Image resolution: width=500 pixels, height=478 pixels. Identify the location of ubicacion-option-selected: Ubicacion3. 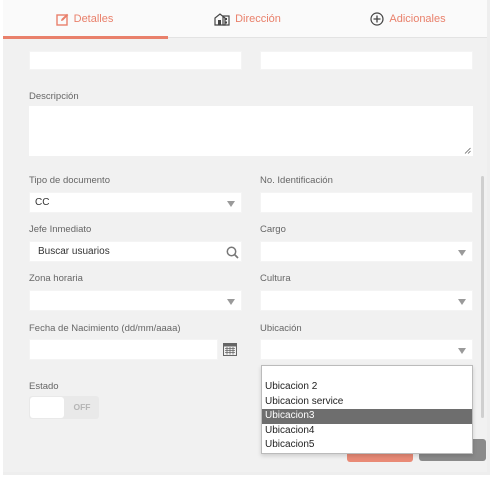
(367, 416).